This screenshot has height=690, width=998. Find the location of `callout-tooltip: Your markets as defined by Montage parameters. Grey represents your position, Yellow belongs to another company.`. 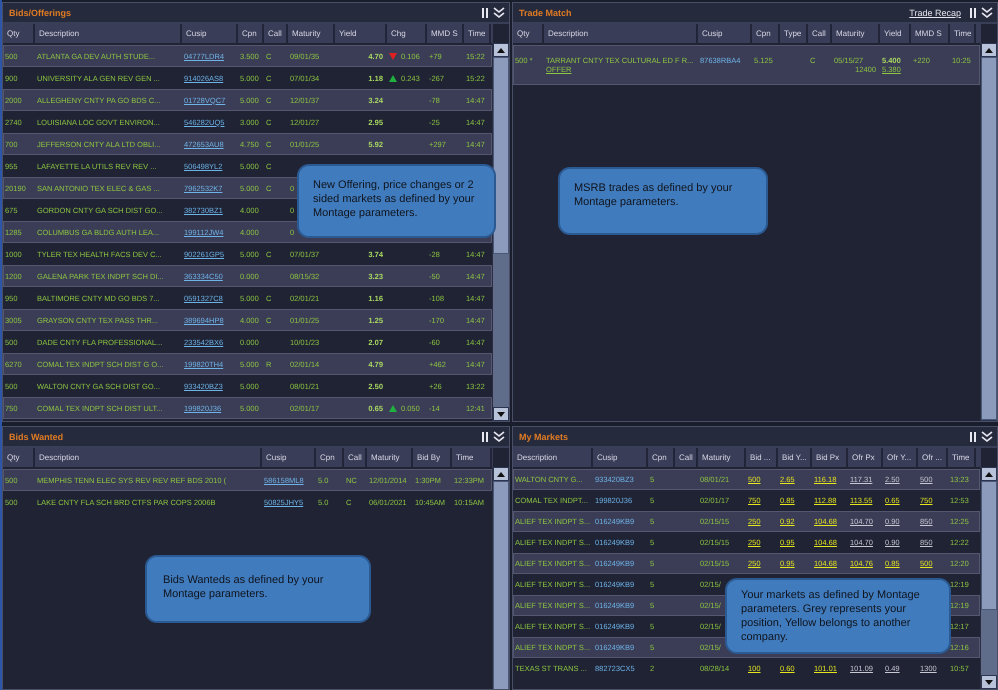

callout-tooltip: Your markets as defined by Montage parameters. Grey represents your position, Yellow belongs to another company. is located at coordinates (838, 616).